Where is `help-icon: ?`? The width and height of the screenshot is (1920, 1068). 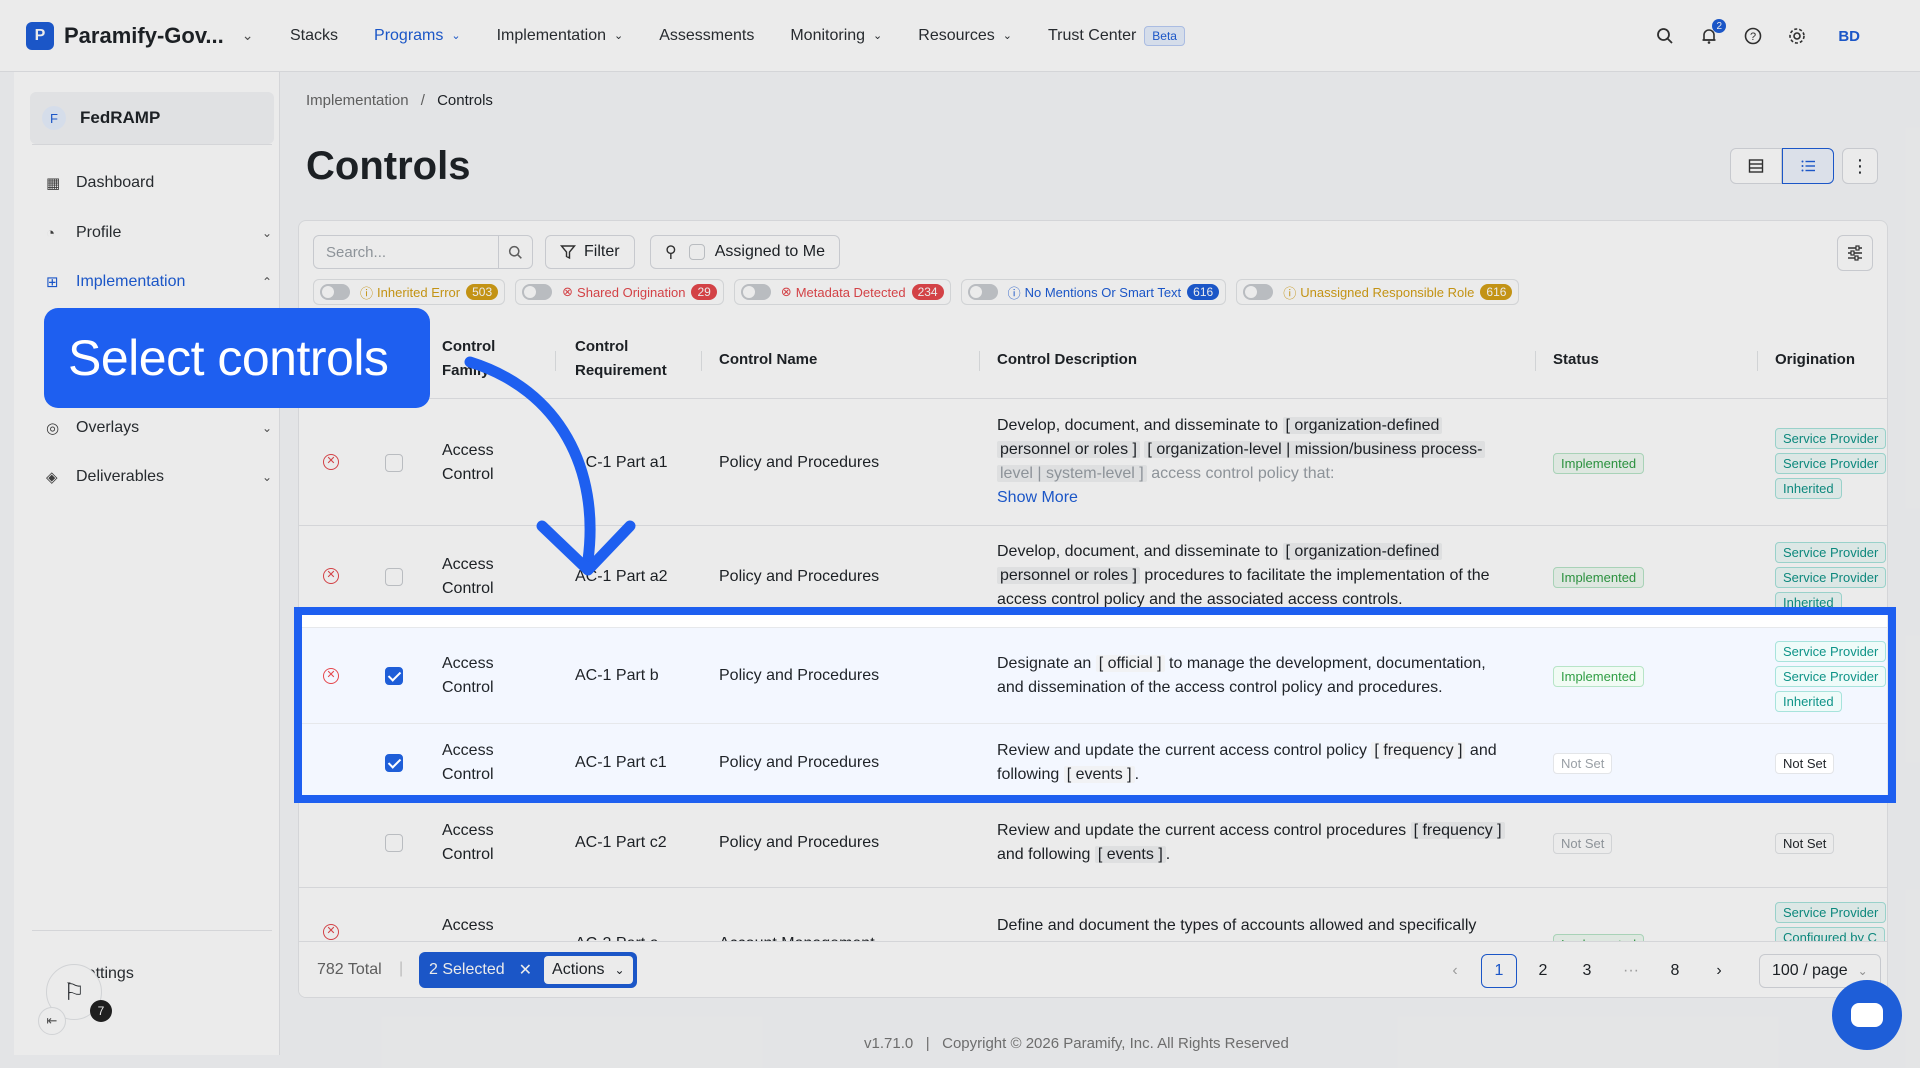 help-icon: ? is located at coordinates (1753, 36).